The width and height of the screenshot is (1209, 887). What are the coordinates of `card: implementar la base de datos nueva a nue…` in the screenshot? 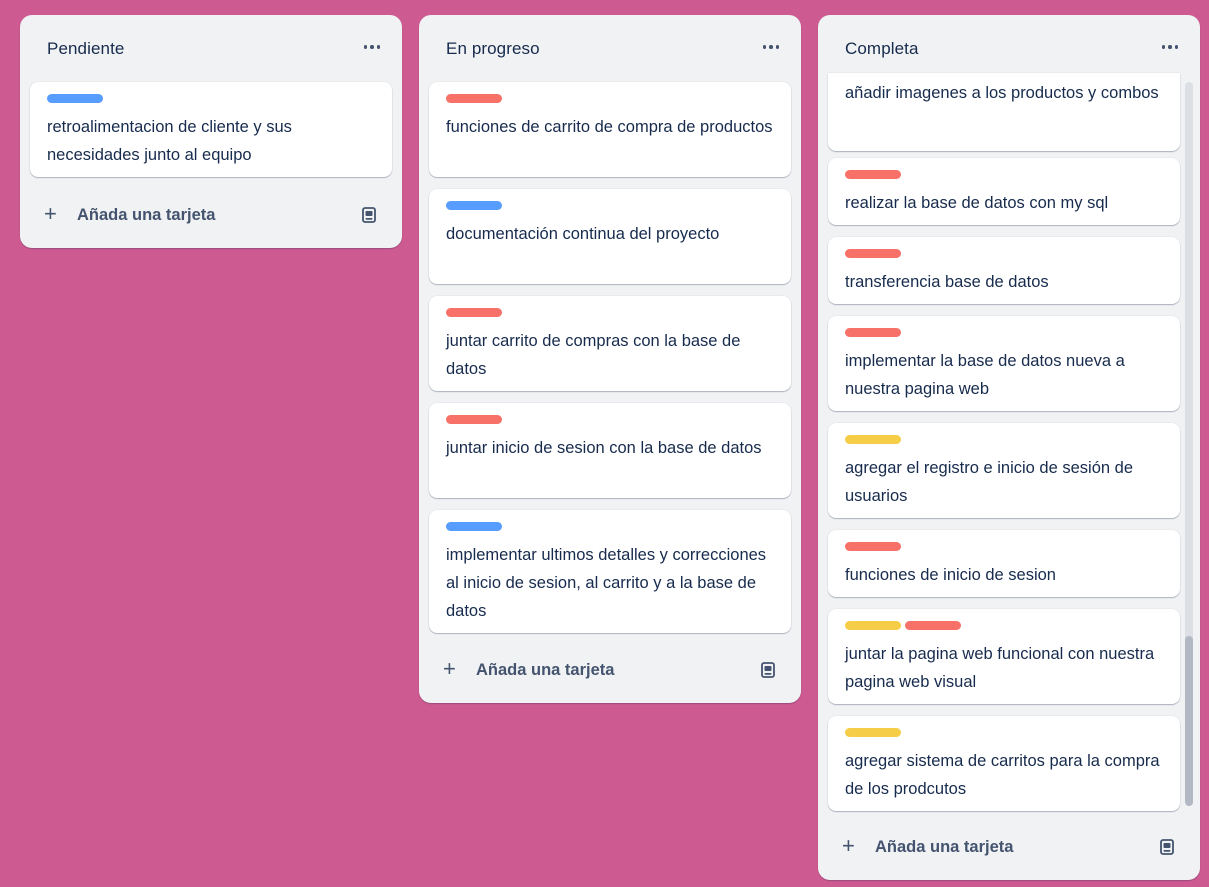 It's located at (1004, 363).